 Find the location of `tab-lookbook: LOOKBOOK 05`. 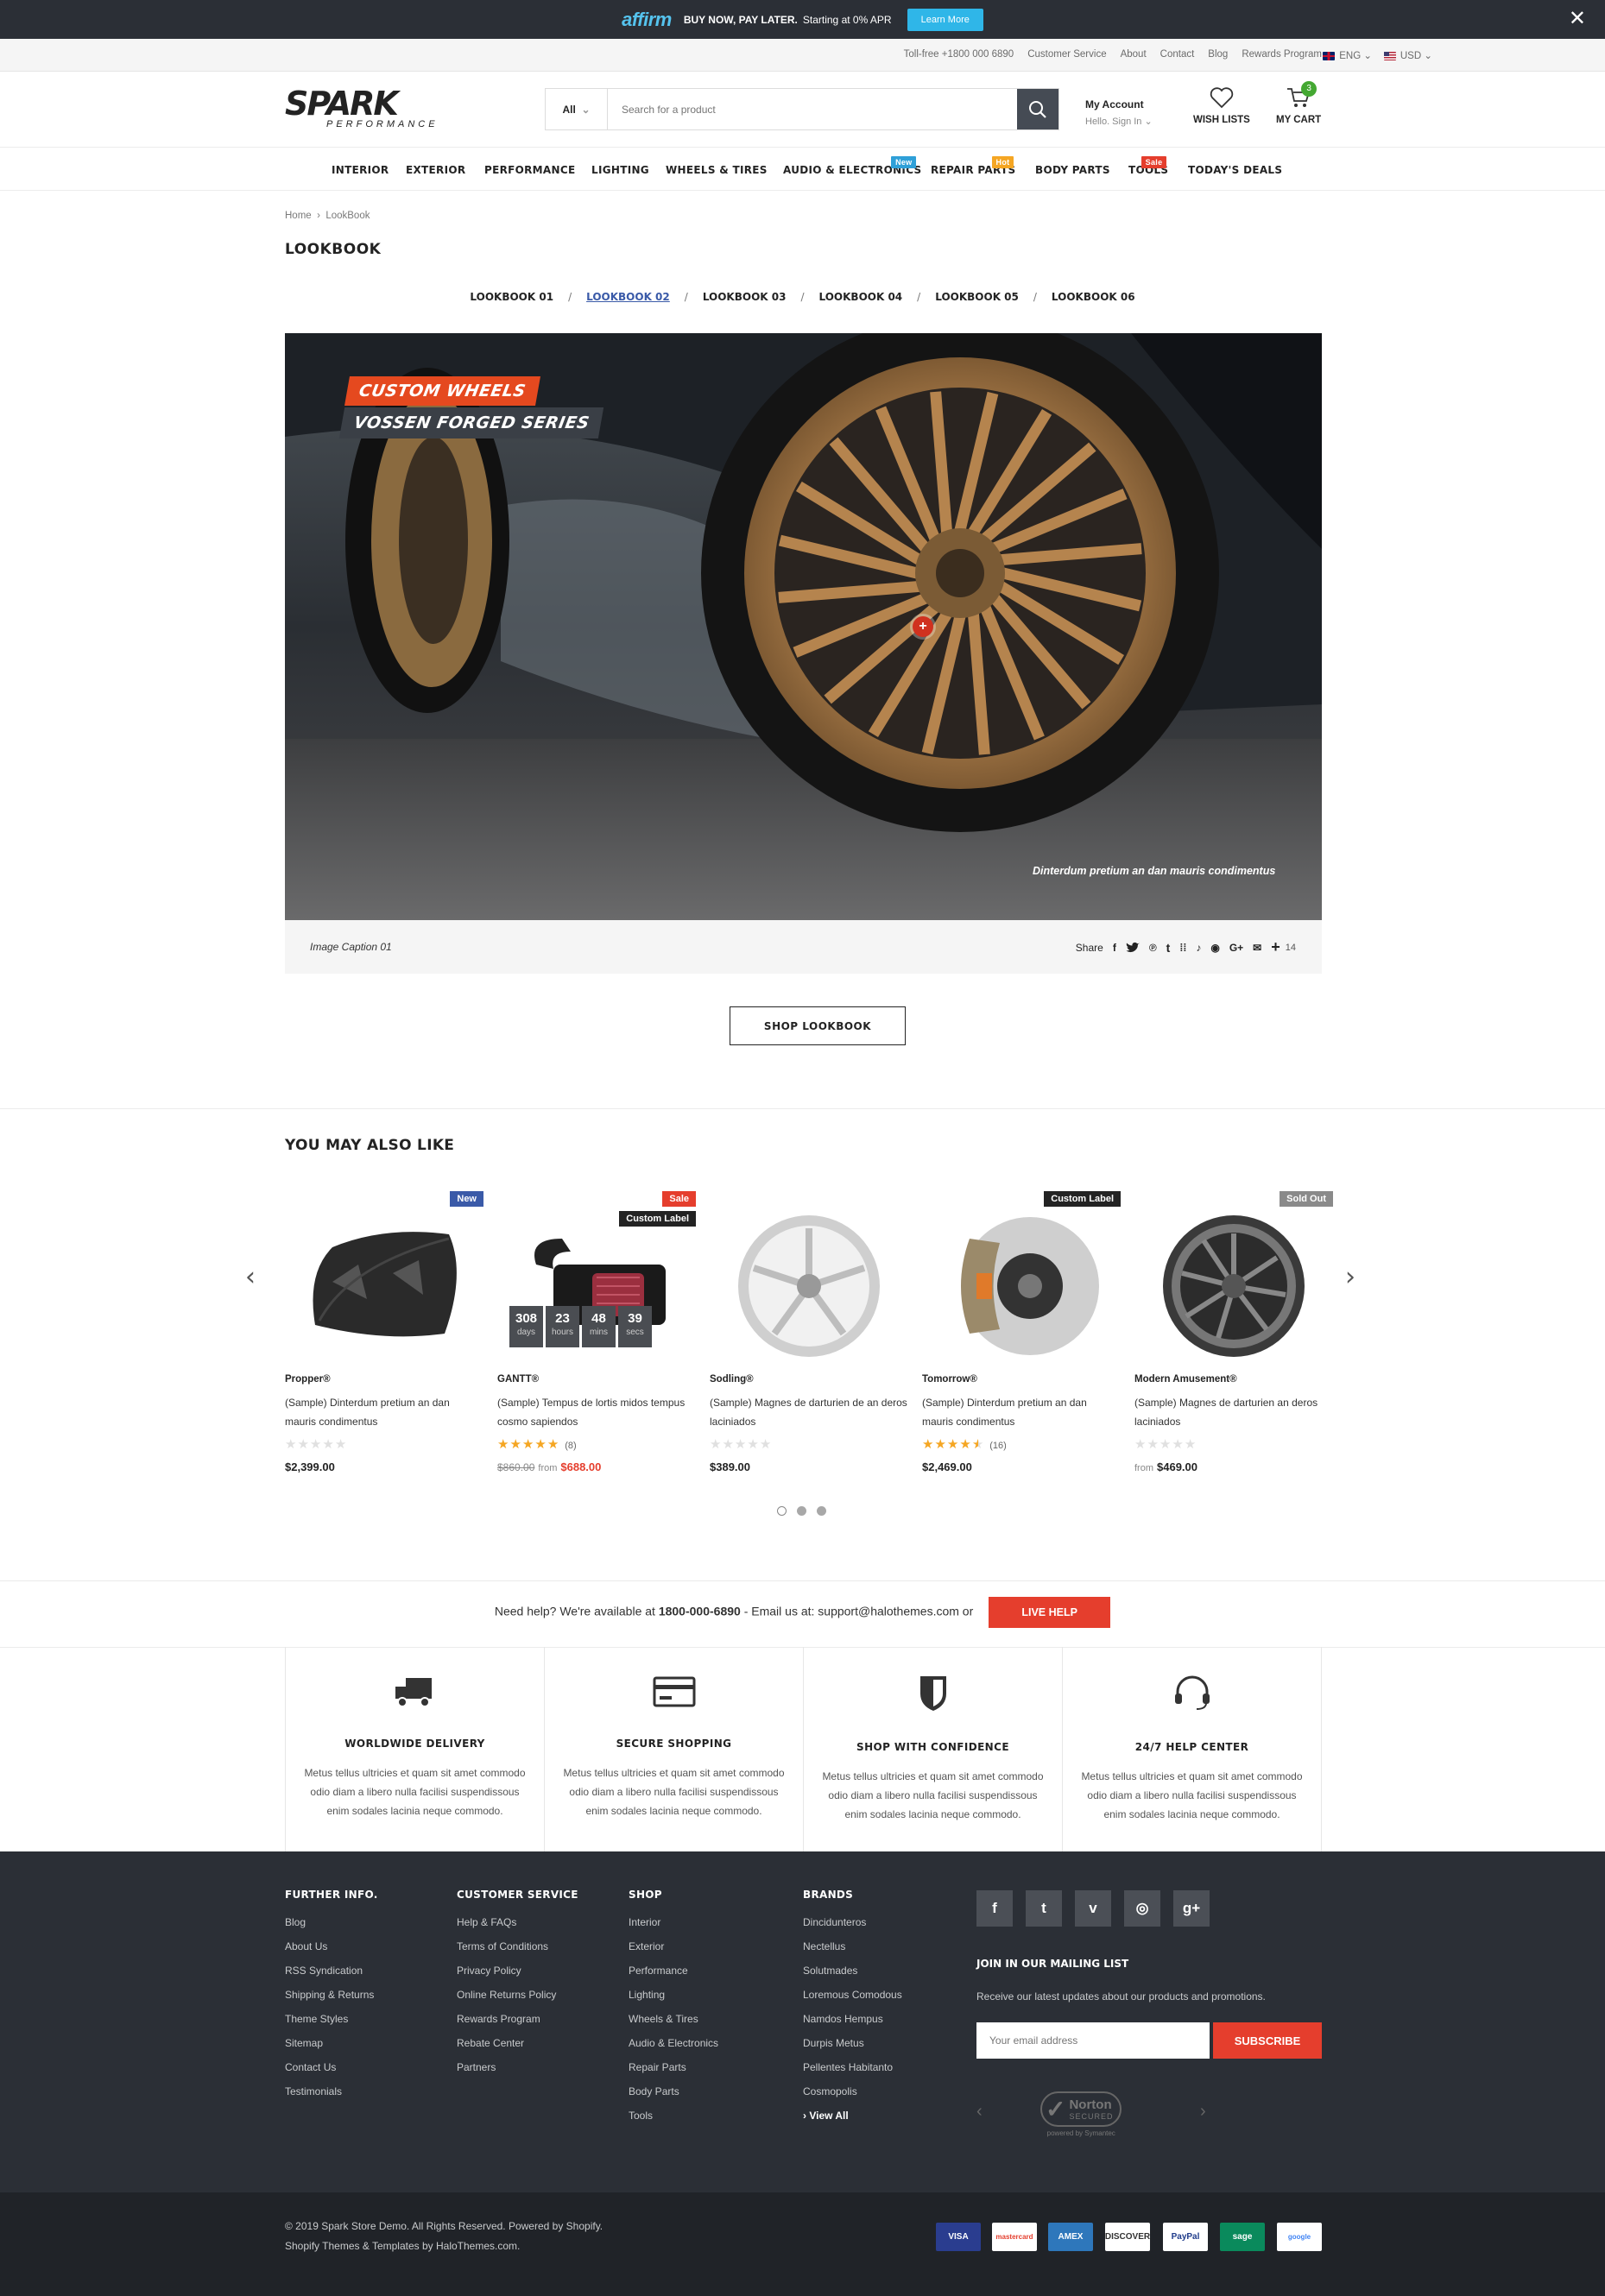

tab-lookbook: LOOKBOOK 05 is located at coordinates (977, 297).